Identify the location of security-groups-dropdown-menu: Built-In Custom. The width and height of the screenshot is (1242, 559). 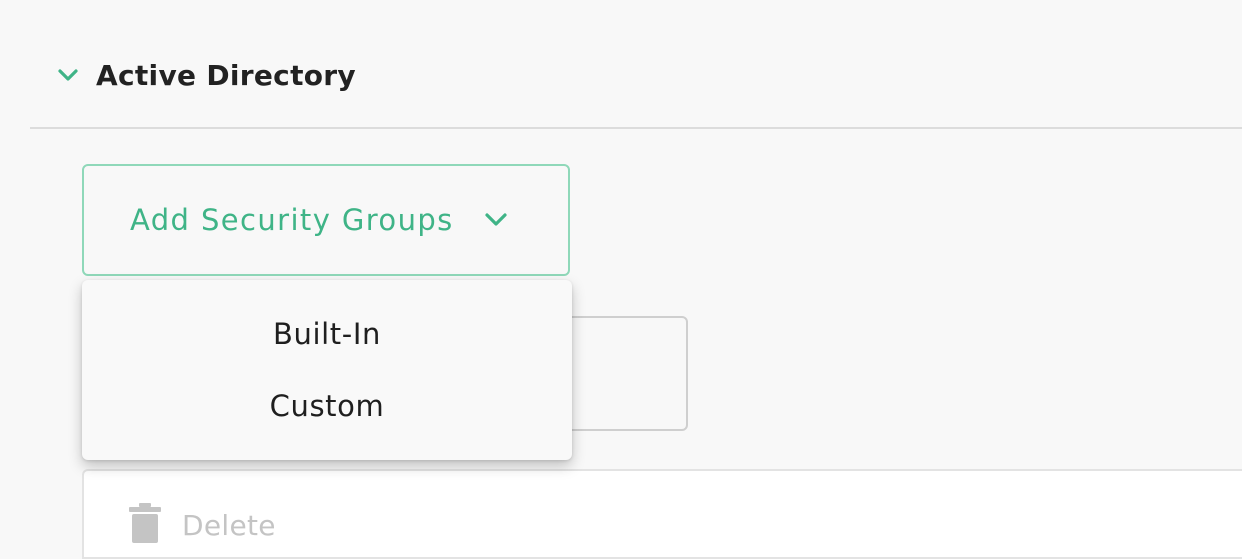
(327, 370).